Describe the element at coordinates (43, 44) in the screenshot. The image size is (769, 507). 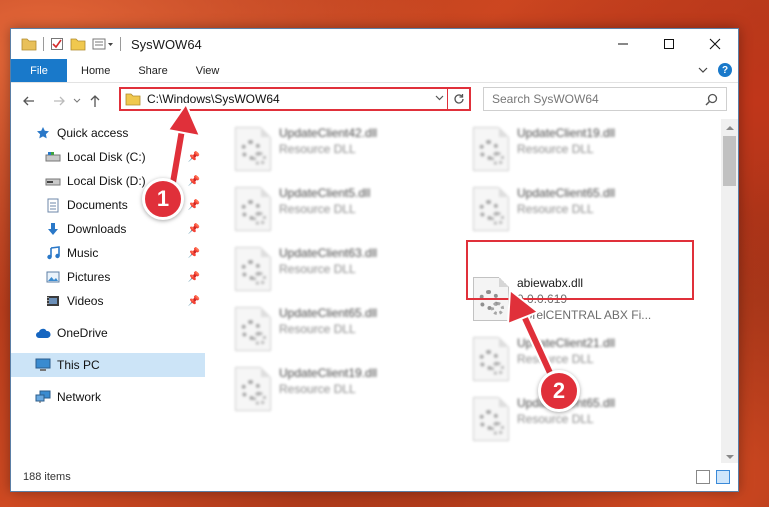
I see `qat-separator` at that location.